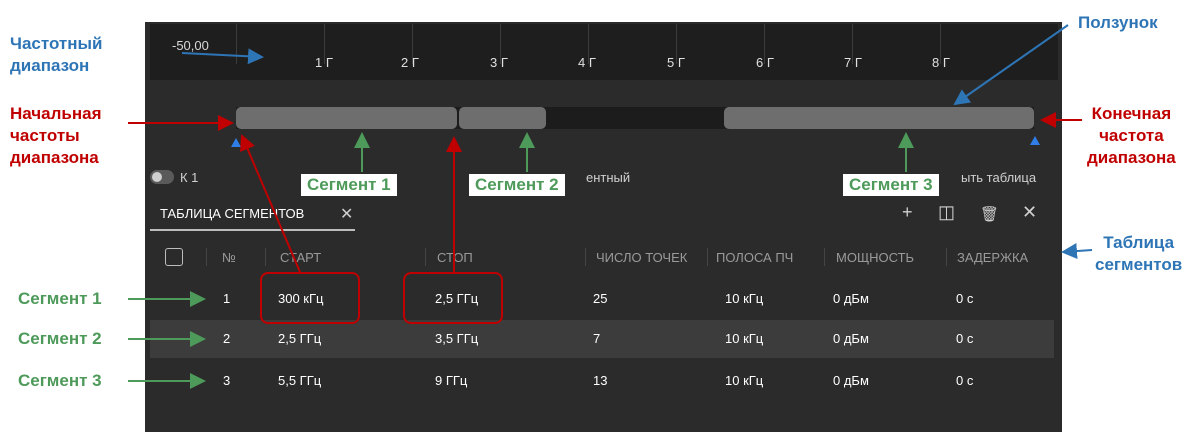 This screenshot has height=432, width=1192. What do you see at coordinates (60, 380) in the screenshot?
I see `row-3-annotation: Сегмент 3` at bounding box center [60, 380].